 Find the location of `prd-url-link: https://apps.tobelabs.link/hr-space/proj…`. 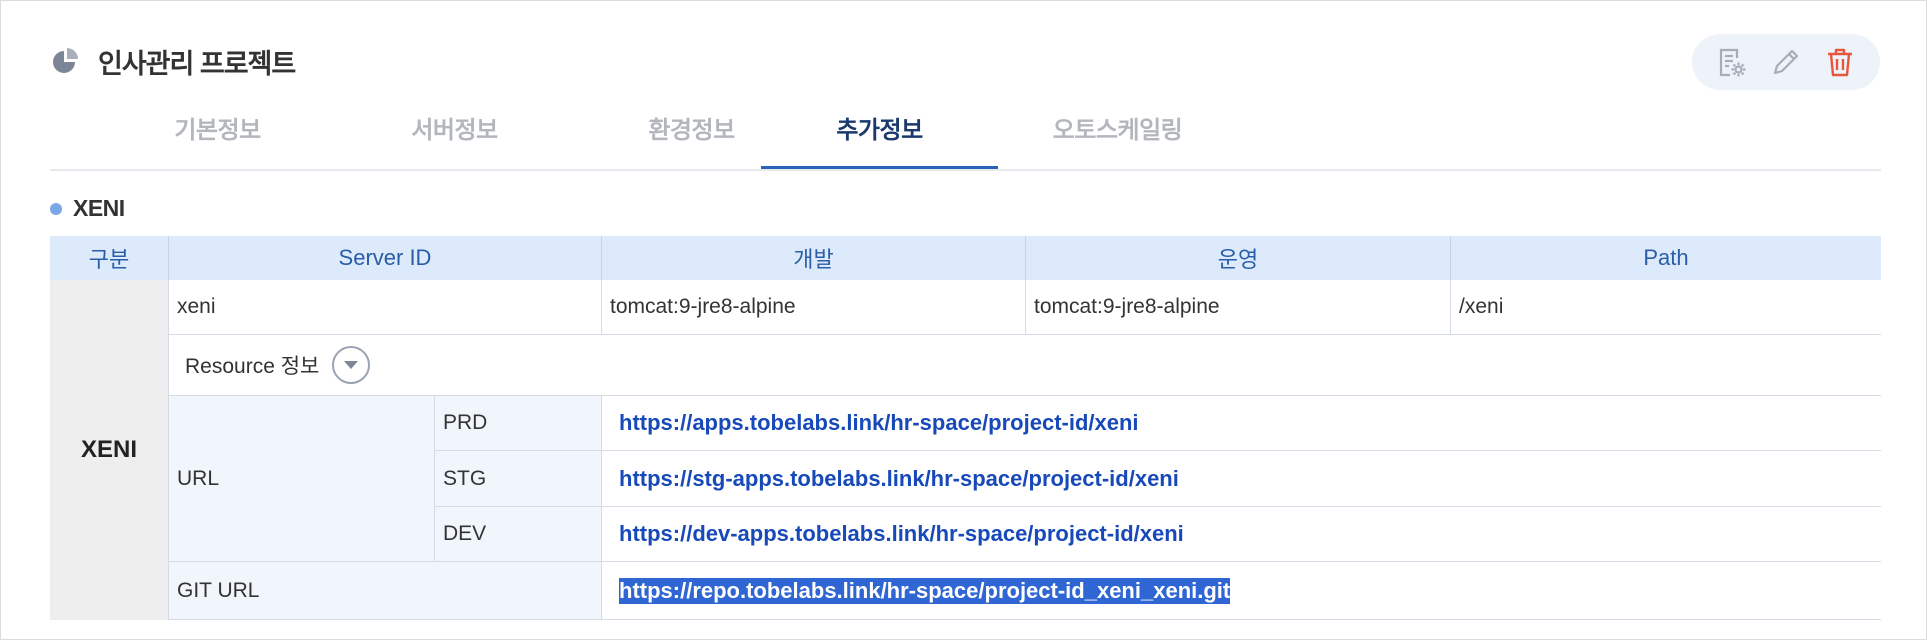

prd-url-link: https://apps.tobelabs.link/hr-space/proj… is located at coordinates (1241, 423).